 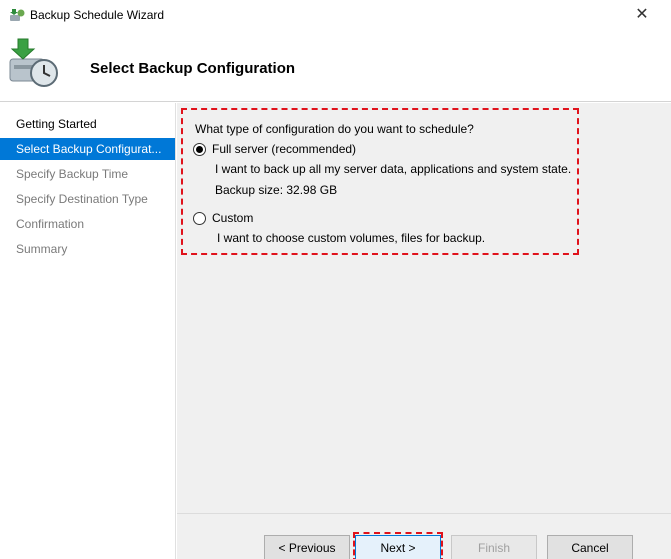 I want to click on page-title: Select Backup Configuration, so click(x=193, y=68).